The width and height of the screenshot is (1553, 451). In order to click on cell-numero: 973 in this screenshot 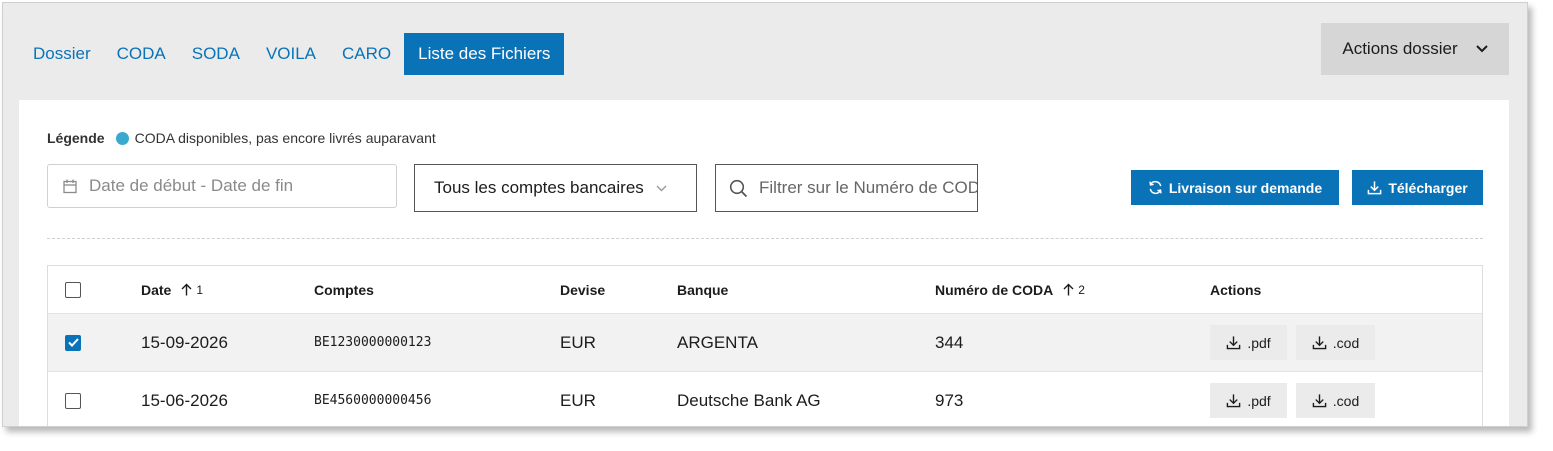, I will do `click(949, 400)`.